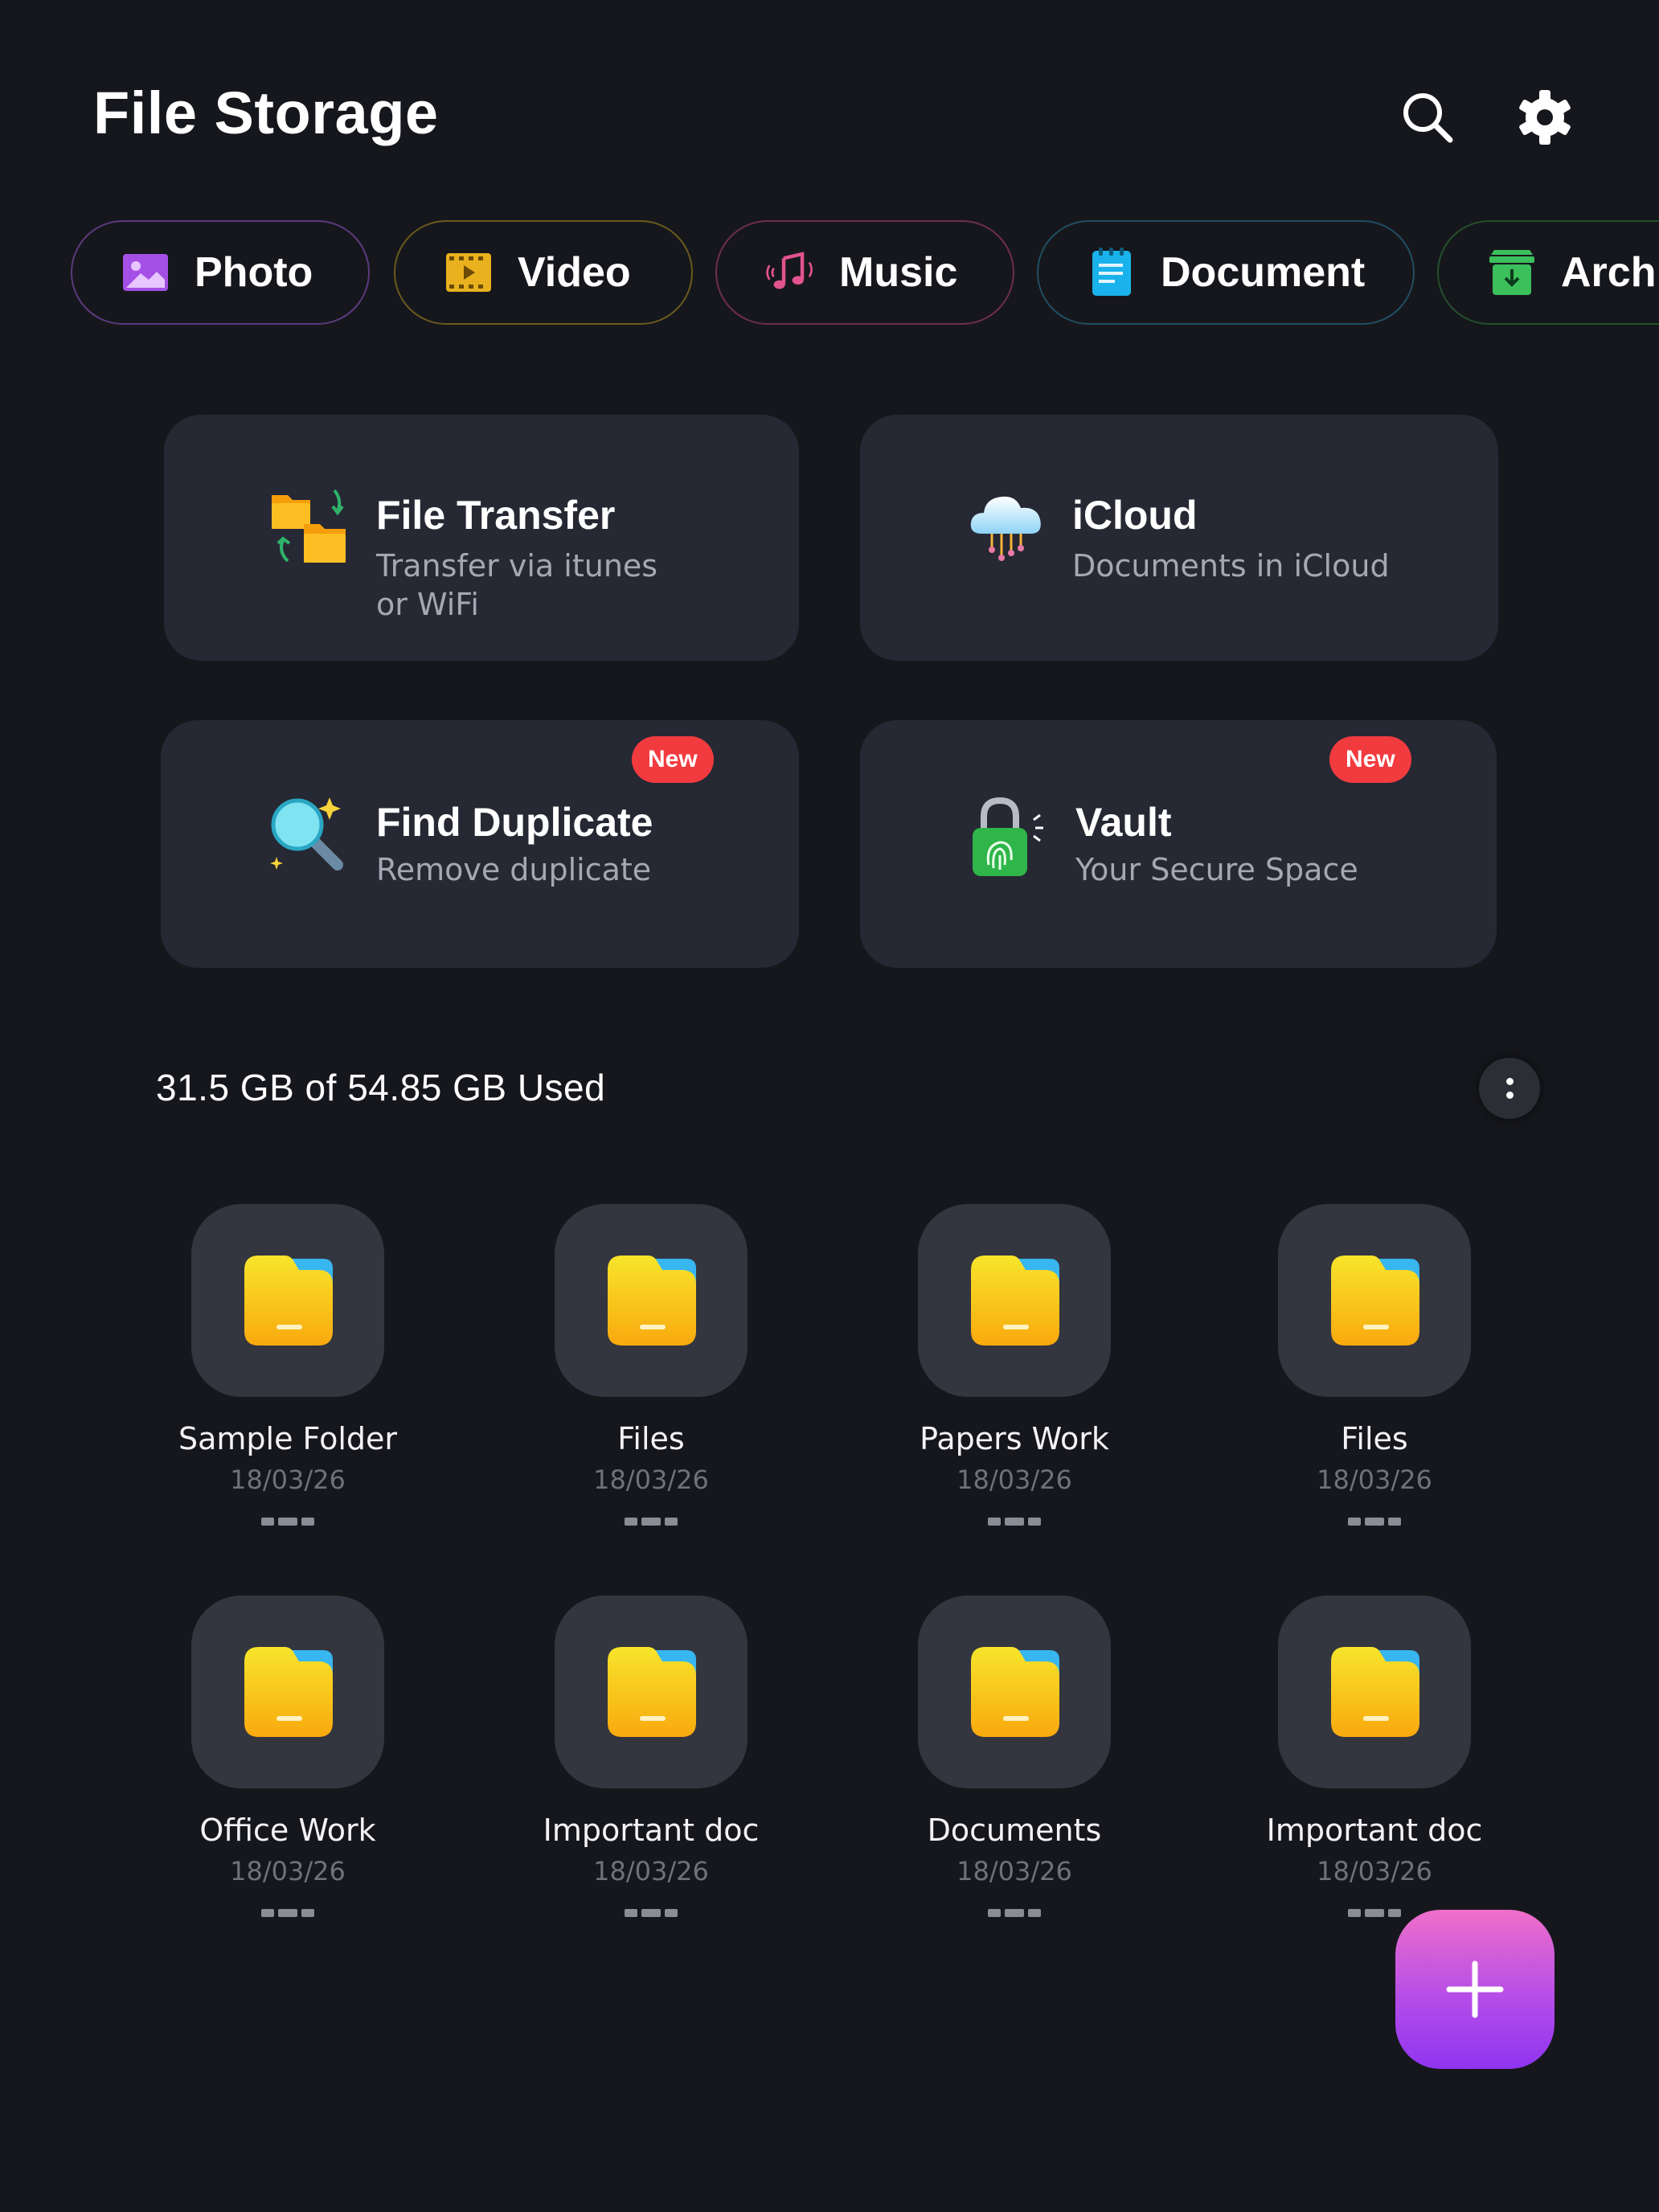  What do you see at coordinates (427, 604) in the screenshot?
I see `card-subtitle-line2: or WiFi` at bounding box center [427, 604].